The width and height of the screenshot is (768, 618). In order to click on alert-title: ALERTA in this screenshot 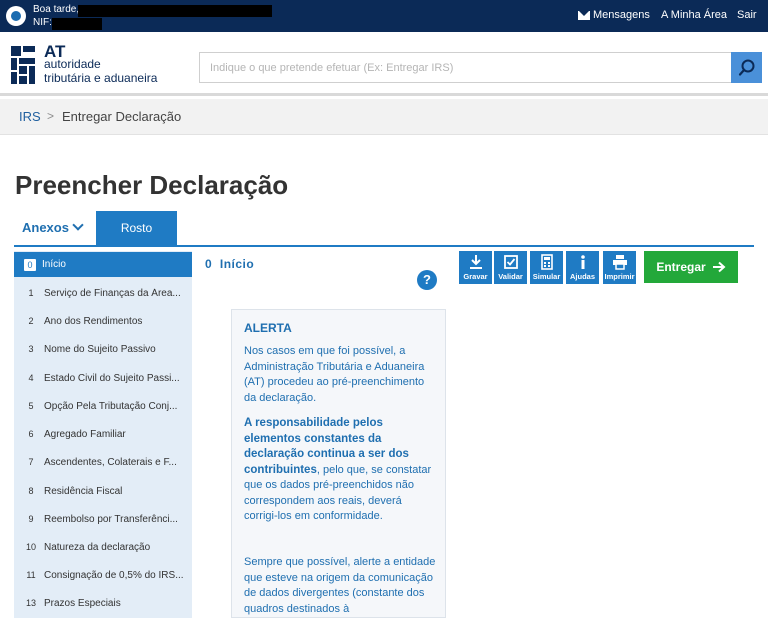, I will do `click(268, 328)`.